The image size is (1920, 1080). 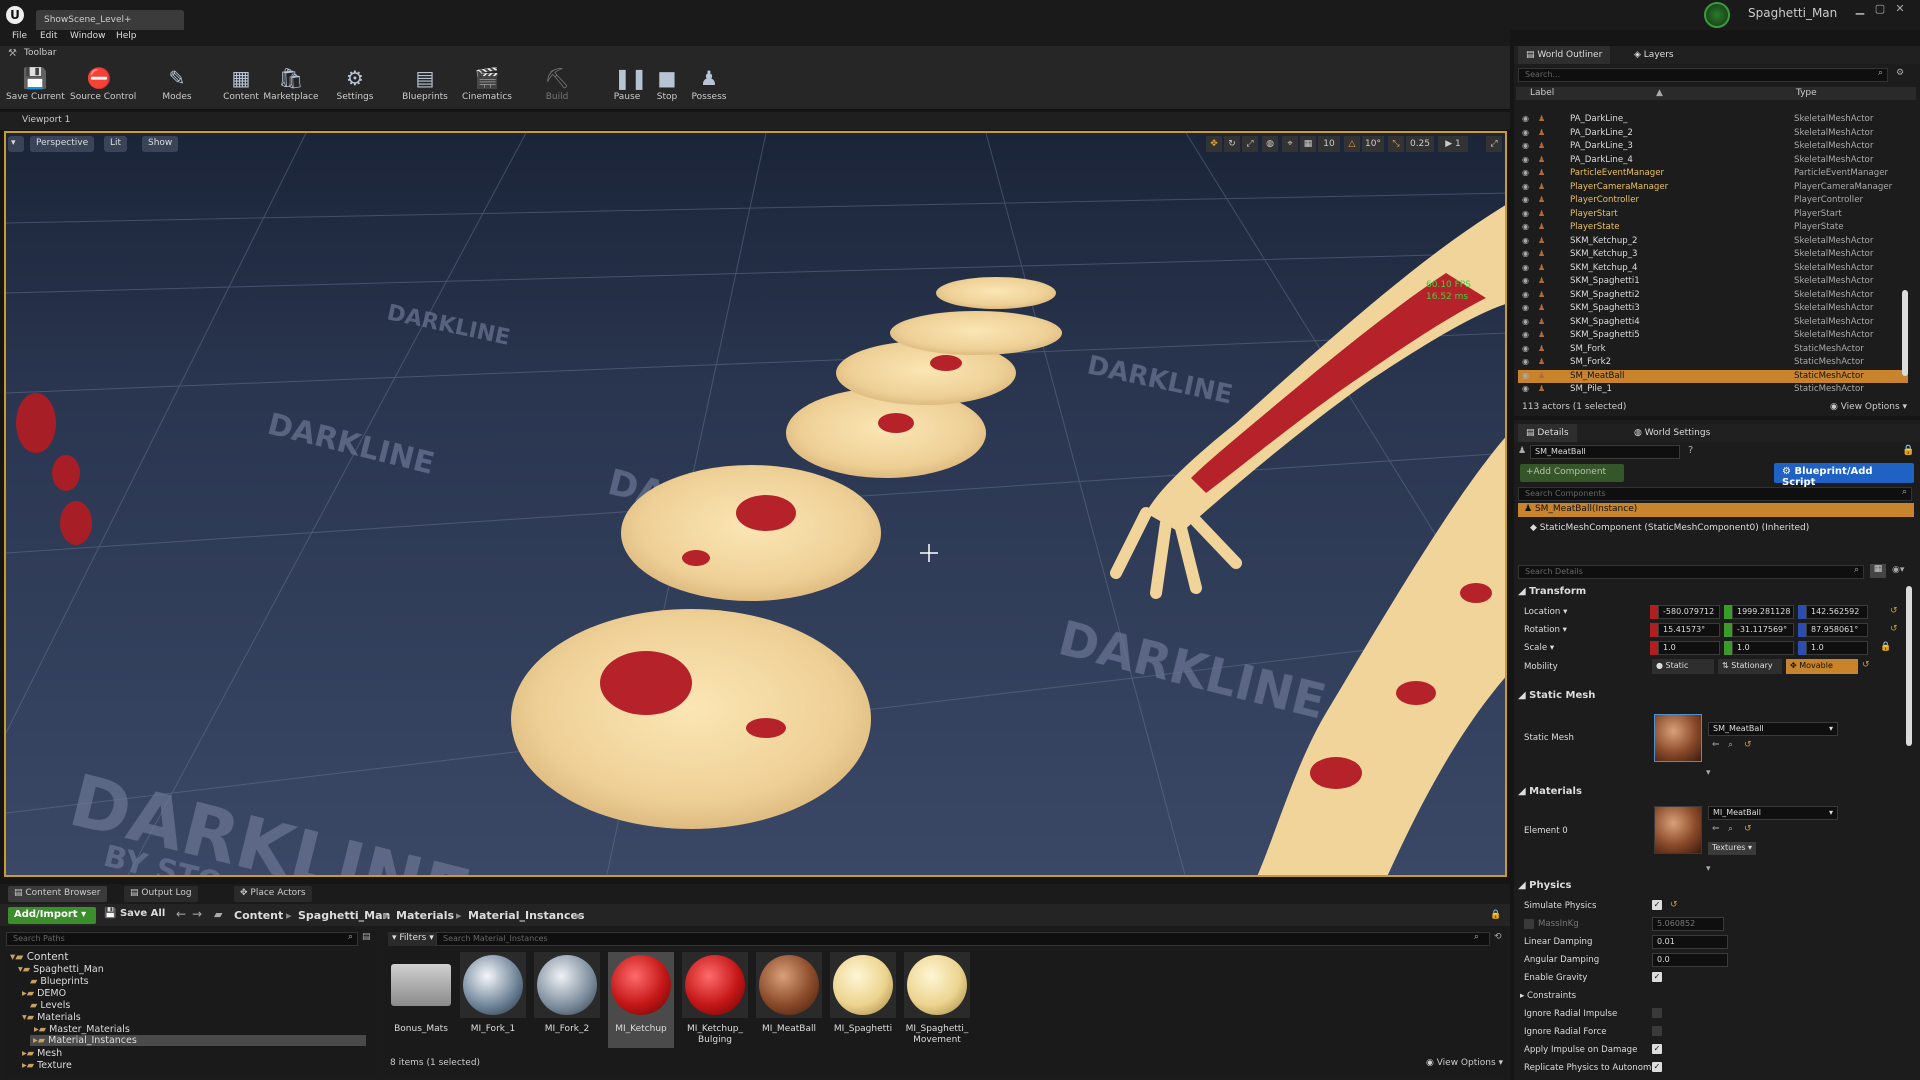 What do you see at coordinates (1713, 188) in the screenshot?
I see `outliner-row: ◉ ♟ PlayerCameraManager PlayerCameraManager` at bounding box center [1713, 188].